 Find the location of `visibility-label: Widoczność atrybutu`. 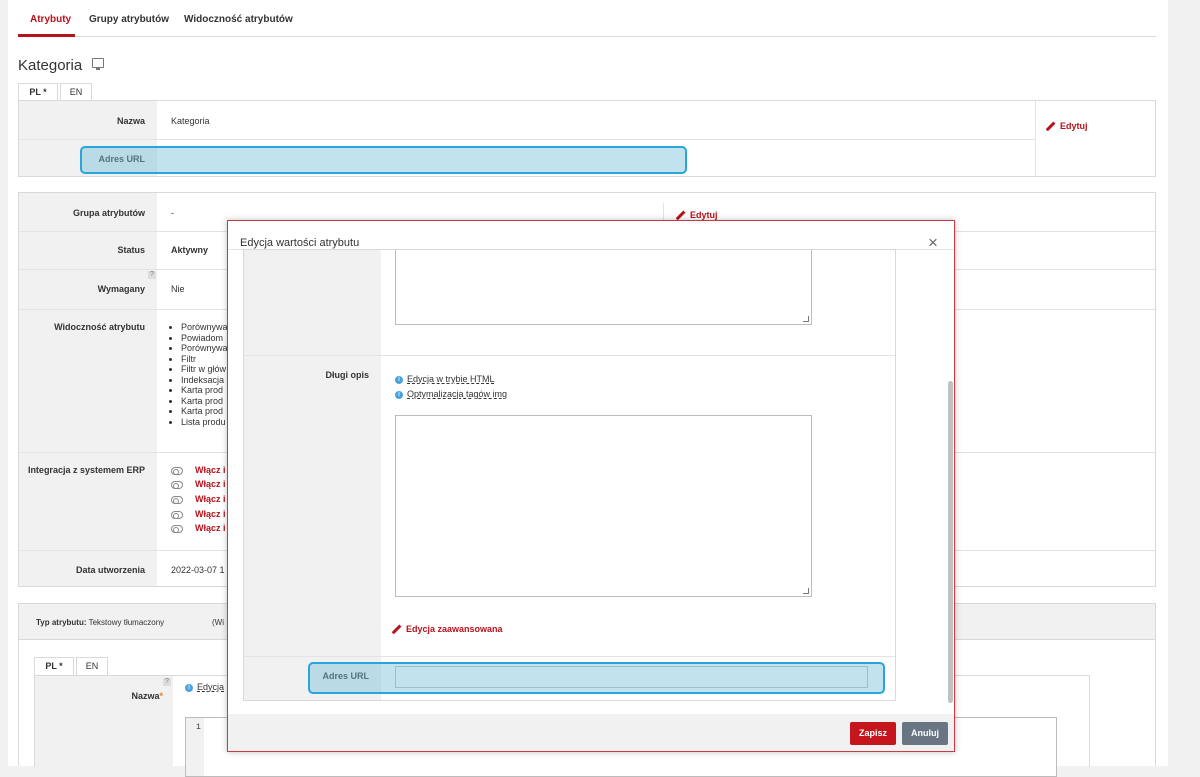

visibility-label: Widoczność atrybutu is located at coordinates (99, 327).